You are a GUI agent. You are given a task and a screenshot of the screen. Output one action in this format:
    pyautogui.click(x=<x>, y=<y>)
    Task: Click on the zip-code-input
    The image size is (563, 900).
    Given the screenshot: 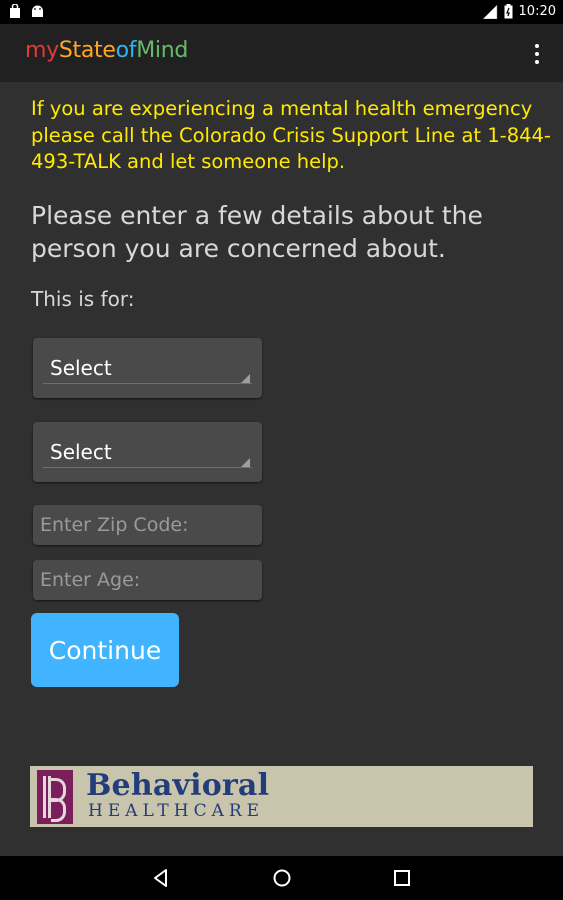 What is the action you would take?
    pyautogui.click(x=147, y=525)
    